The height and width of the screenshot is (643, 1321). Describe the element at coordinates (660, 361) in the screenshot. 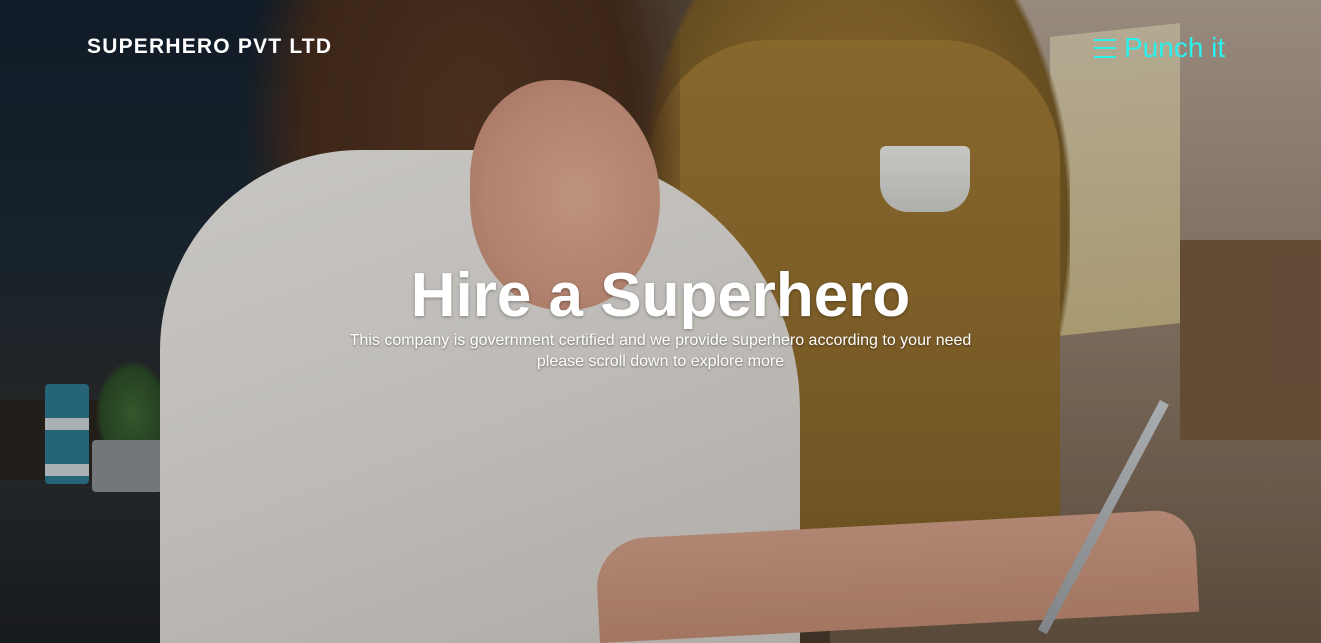

I see `hero-scroll-hint: please scroll down to explore more` at that location.